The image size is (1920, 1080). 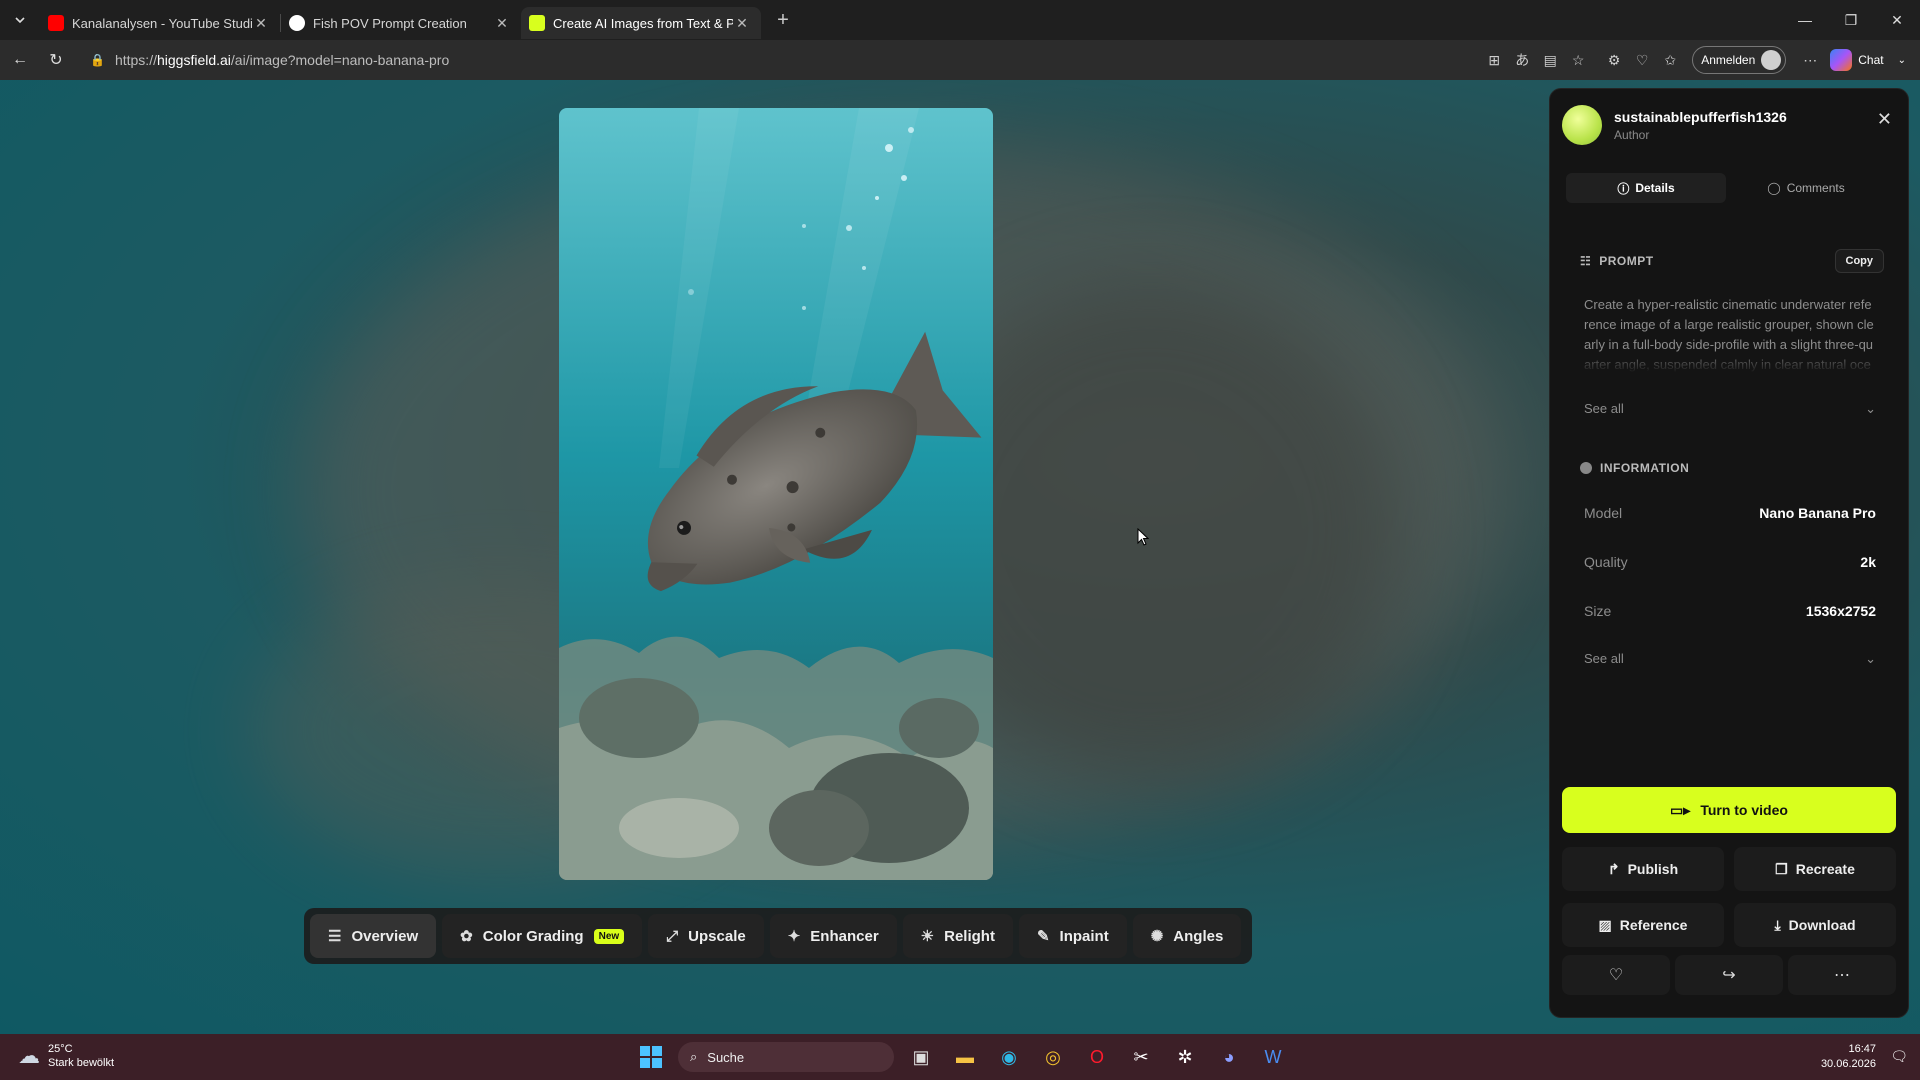 I want to click on new-tab-button: +, so click(x=783, y=20).